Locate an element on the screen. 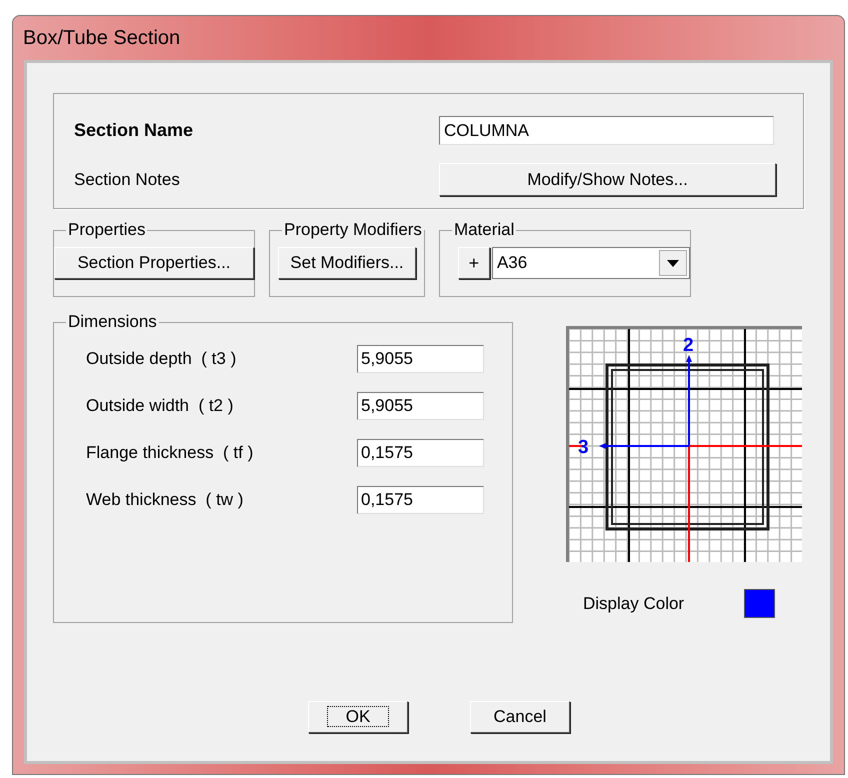 Image resolution: width=848 pixels, height=778 pixels. group-label: Material is located at coordinates (484, 230).